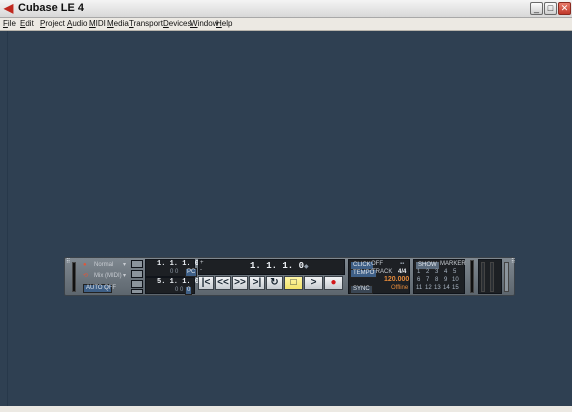 Image resolution: width=572 pixels, height=412 pixels. Describe the element at coordinates (177, 24) in the screenshot. I see `menu-devices: Devices` at that location.